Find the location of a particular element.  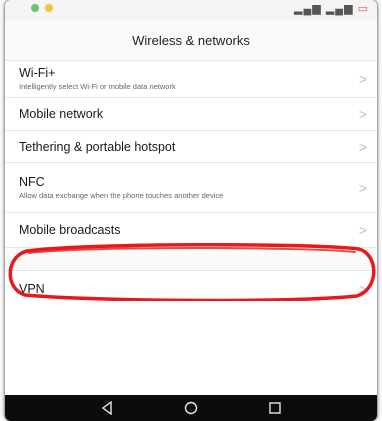

settings-item-title: Wi-Fi+ is located at coordinates (37, 73).